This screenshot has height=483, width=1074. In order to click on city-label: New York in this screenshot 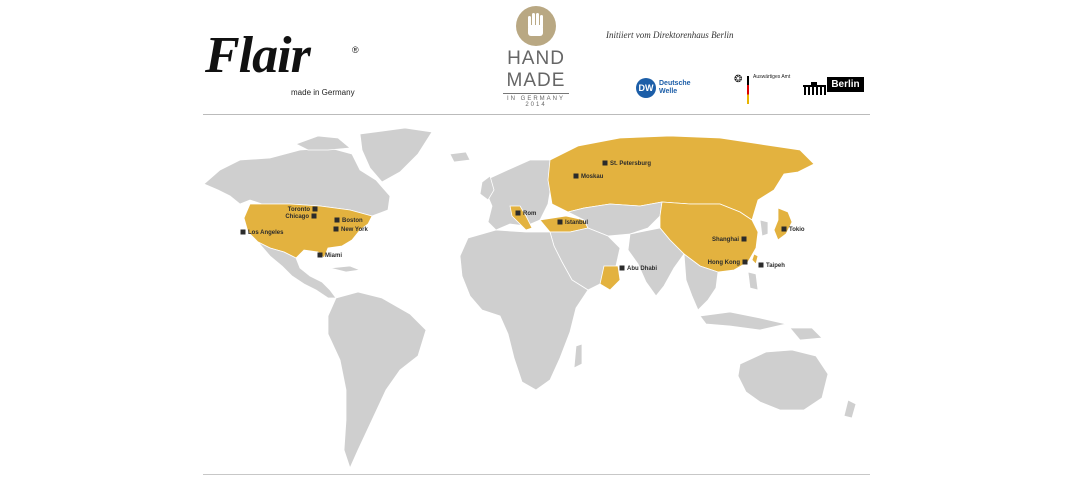, I will do `click(354, 230)`.